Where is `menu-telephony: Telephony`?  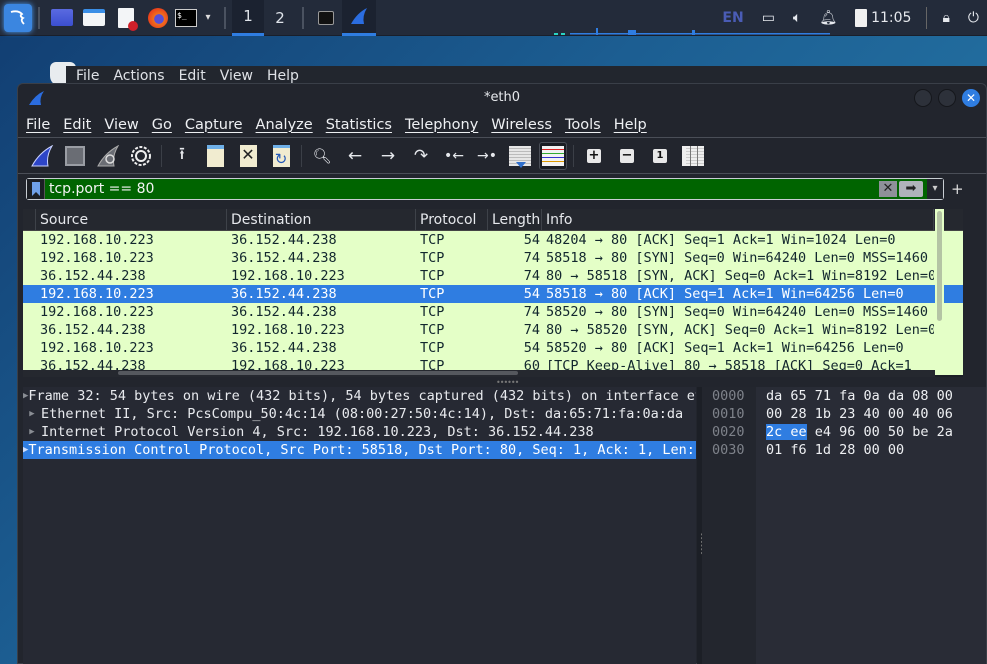 menu-telephony: Telephony is located at coordinates (441, 125).